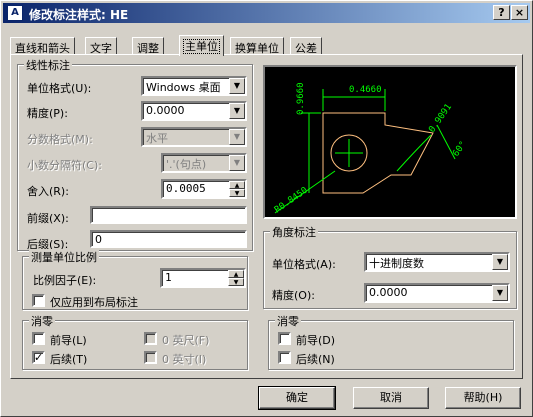 Image resolution: width=533 pixels, height=417 pixels. Describe the element at coordinates (48, 191) in the screenshot. I see `roundoff-label: 舍入(R):` at that location.